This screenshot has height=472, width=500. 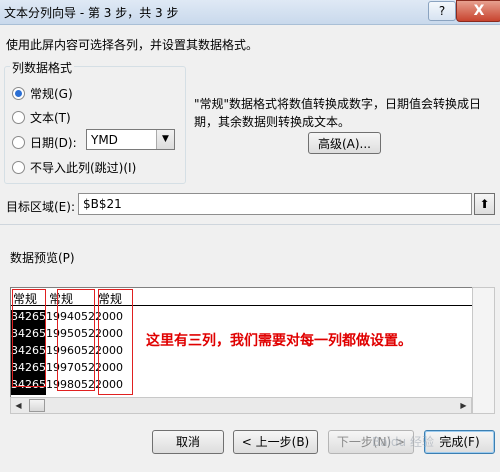 I want to click on column-2-highlight, so click(x=76, y=340).